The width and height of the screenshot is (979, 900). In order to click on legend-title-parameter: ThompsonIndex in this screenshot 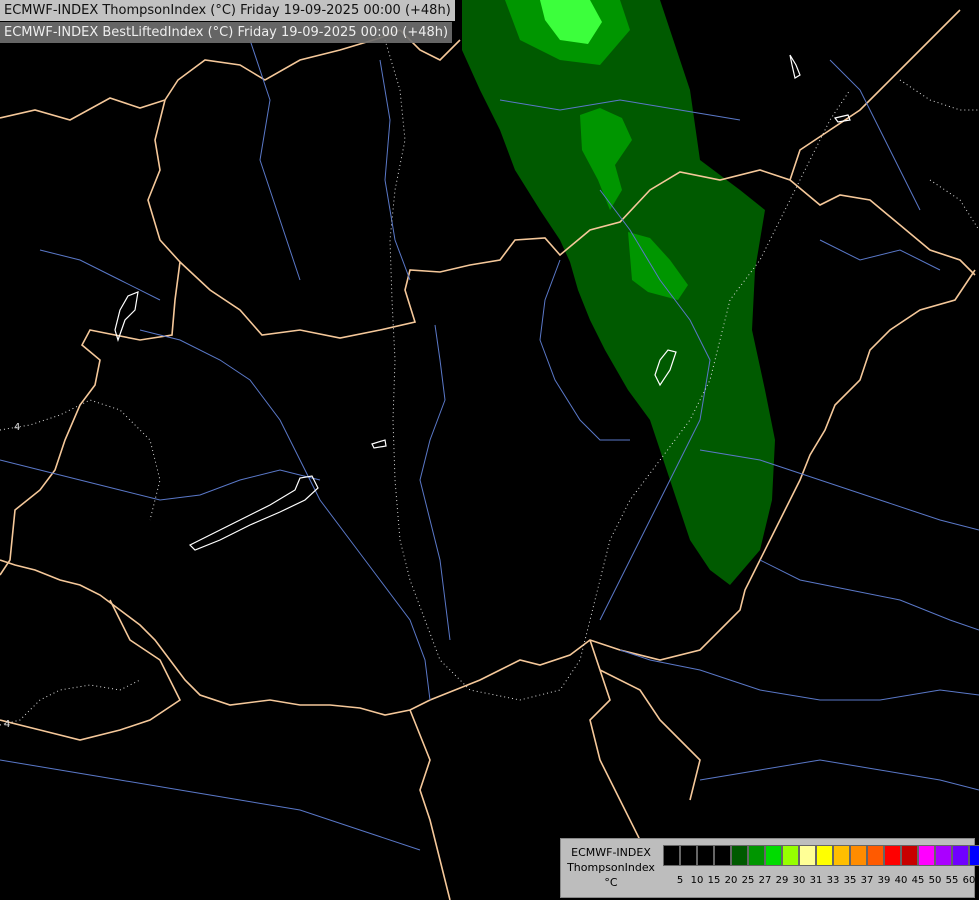, I will do `click(611, 867)`.